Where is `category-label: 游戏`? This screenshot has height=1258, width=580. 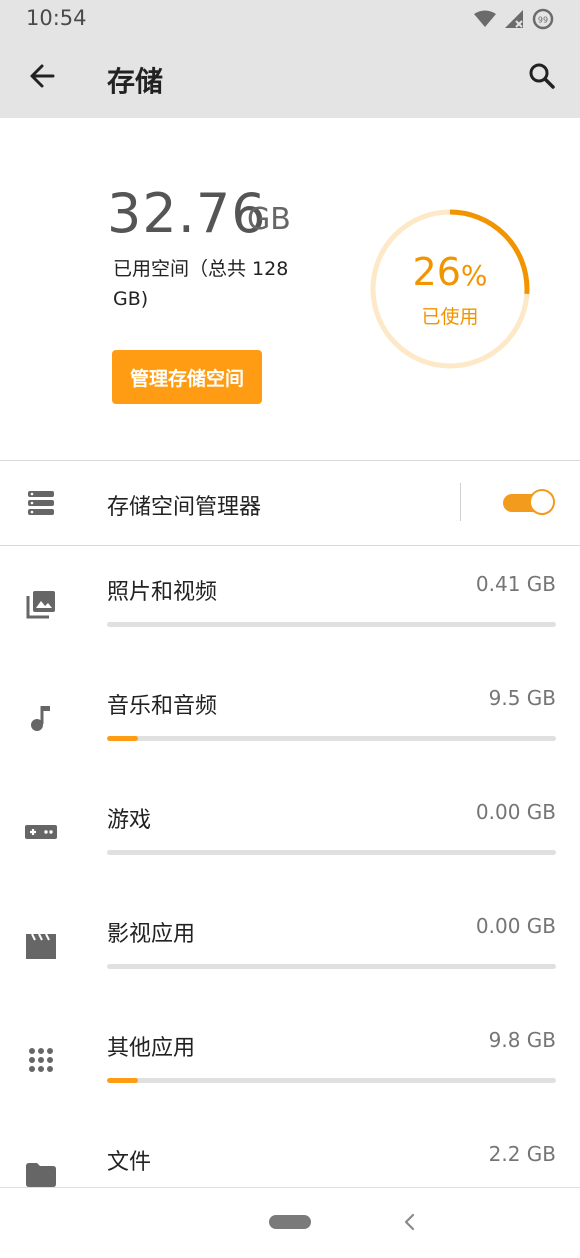
category-label: 游戏 is located at coordinates (129, 820).